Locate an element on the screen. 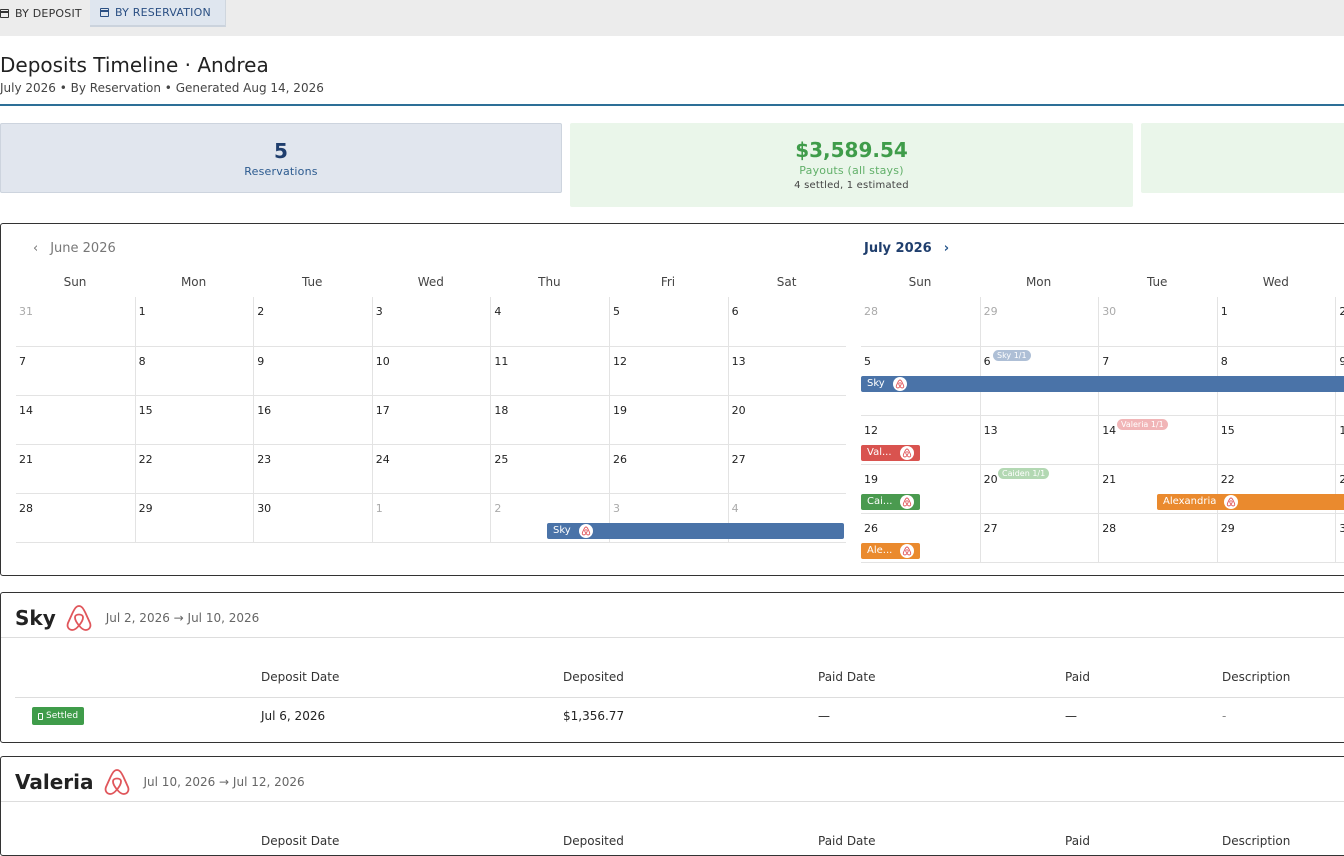  calendar-day: 10 is located at coordinates (431, 370).